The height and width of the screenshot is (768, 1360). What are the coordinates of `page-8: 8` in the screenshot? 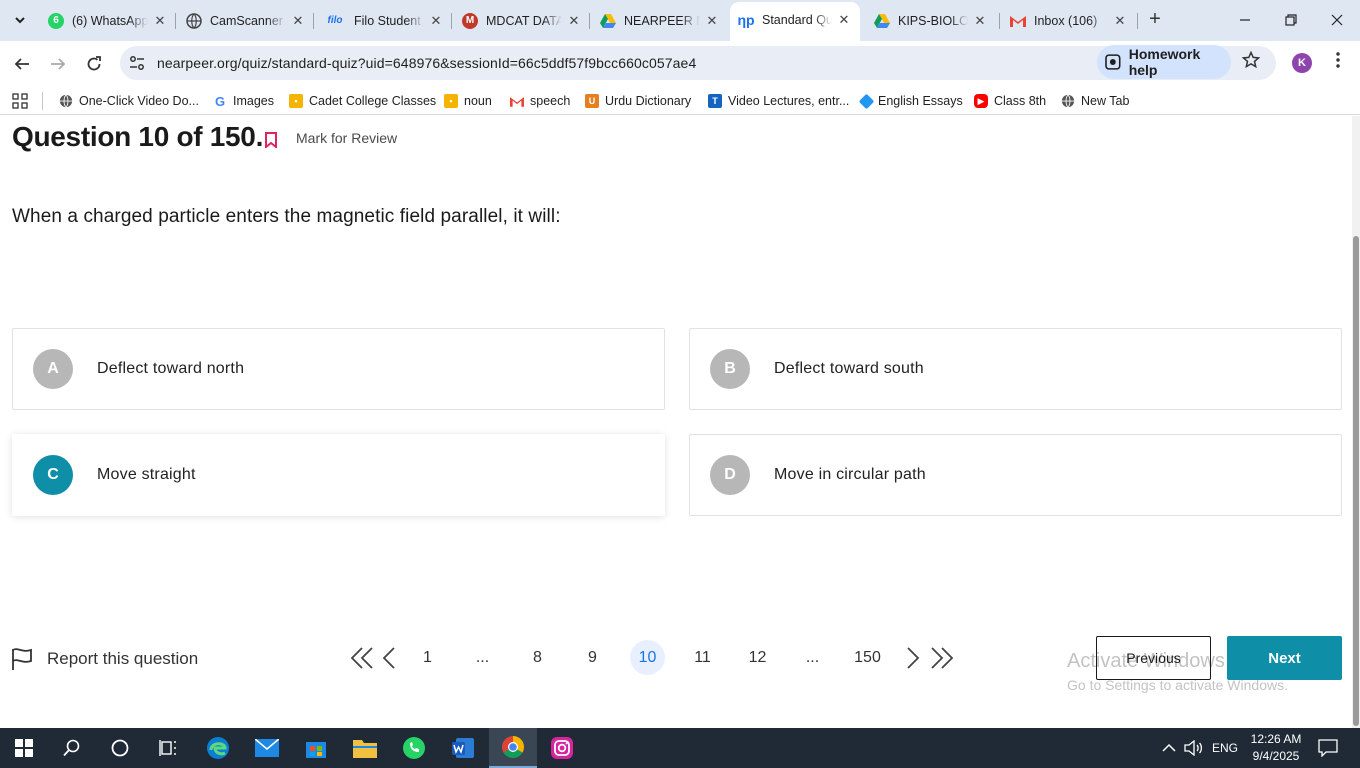 It's located at (537, 657).